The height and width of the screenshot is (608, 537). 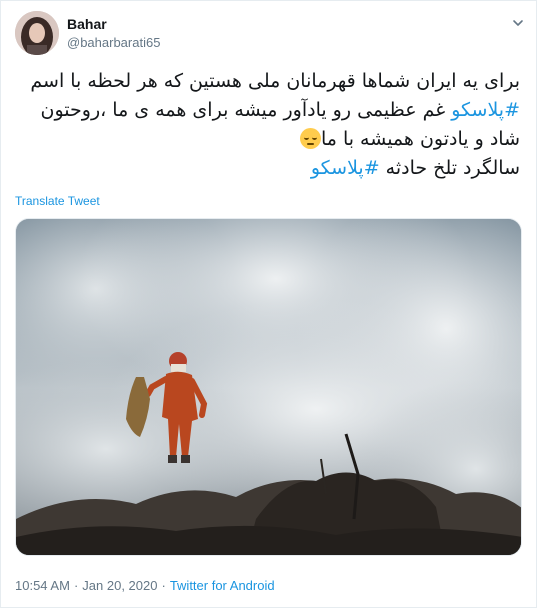 I want to click on translate-tweet-link: Translate Tweet, so click(x=57, y=201).